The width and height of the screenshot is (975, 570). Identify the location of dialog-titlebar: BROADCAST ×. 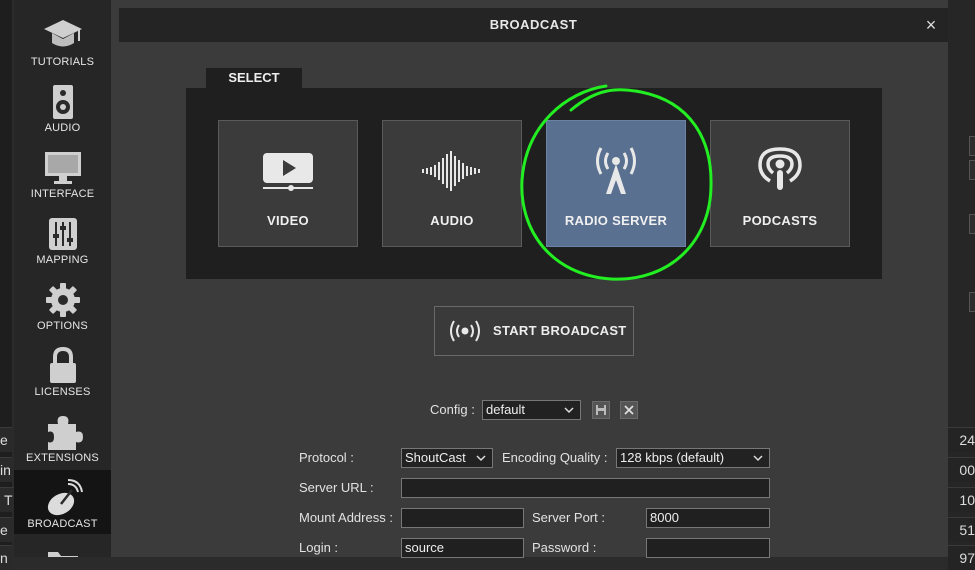
(533, 25).